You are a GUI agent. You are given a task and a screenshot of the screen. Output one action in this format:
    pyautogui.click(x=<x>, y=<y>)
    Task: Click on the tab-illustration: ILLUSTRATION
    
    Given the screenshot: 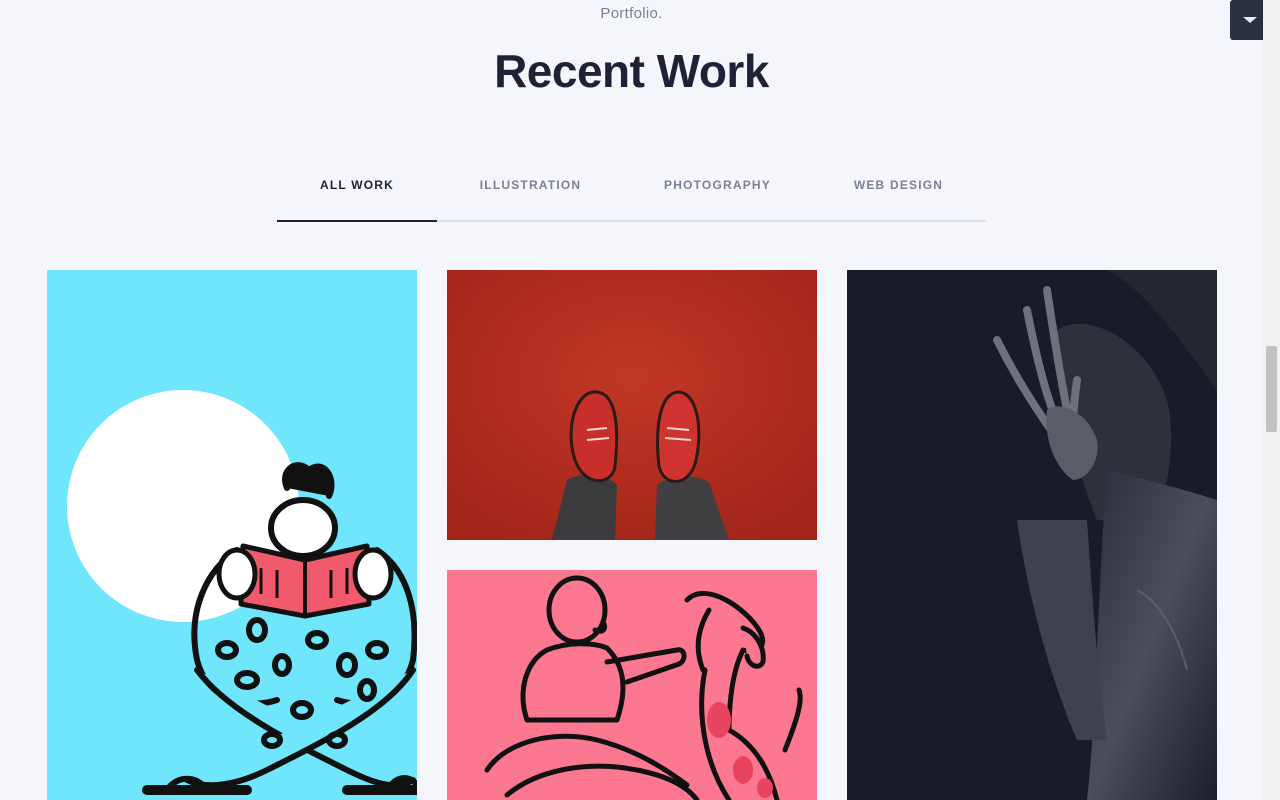 What is the action you would take?
    pyautogui.click(x=530, y=195)
    